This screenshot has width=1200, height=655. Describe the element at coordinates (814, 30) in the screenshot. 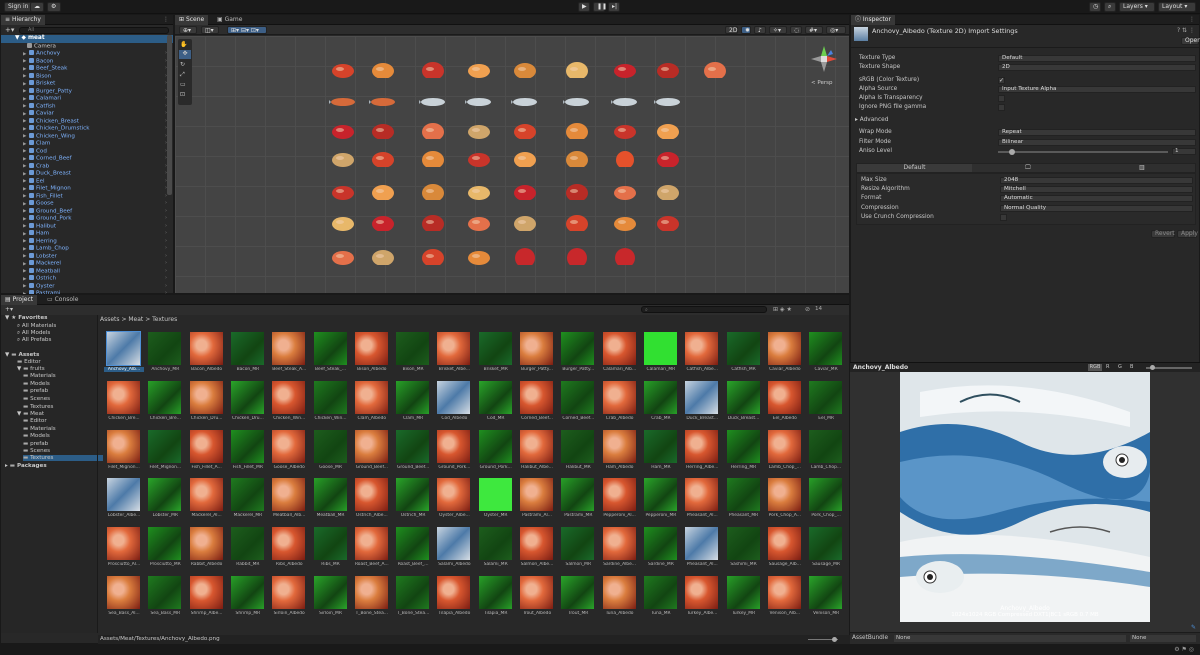

I see `grid-dropdown: #▾` at that location.